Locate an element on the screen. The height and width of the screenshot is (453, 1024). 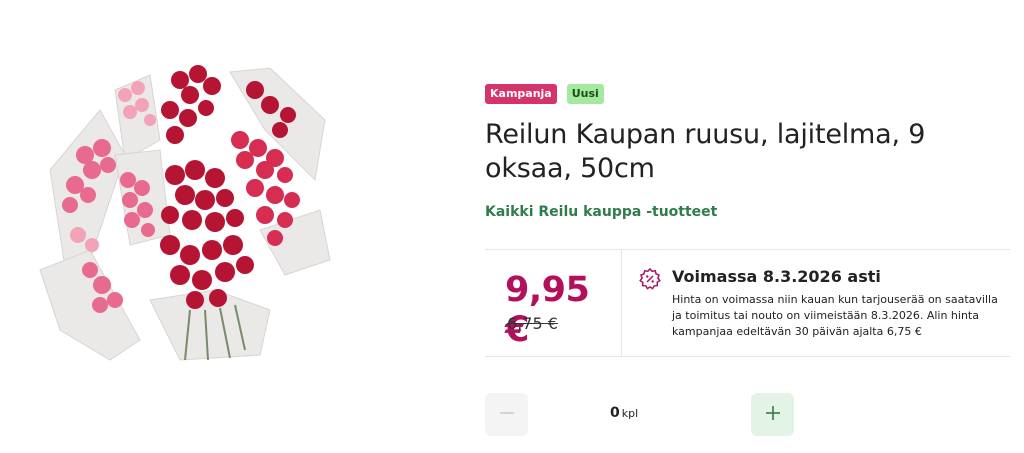
increase-quantity-button is located at coordinates (772, 414).